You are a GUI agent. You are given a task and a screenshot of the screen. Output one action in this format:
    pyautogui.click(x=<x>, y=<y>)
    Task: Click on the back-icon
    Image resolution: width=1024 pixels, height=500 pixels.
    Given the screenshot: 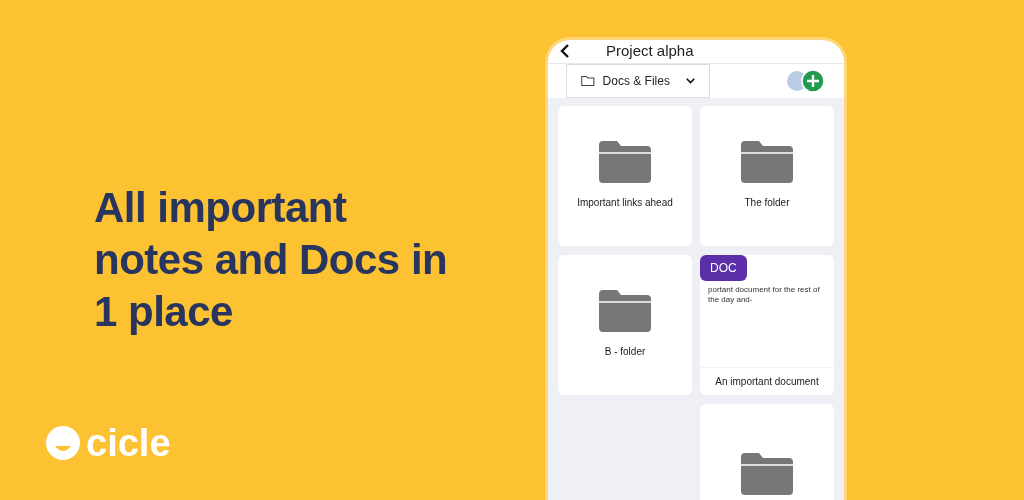 What is the action you would take?
    pyautogui.click(x=565, y=51)
    